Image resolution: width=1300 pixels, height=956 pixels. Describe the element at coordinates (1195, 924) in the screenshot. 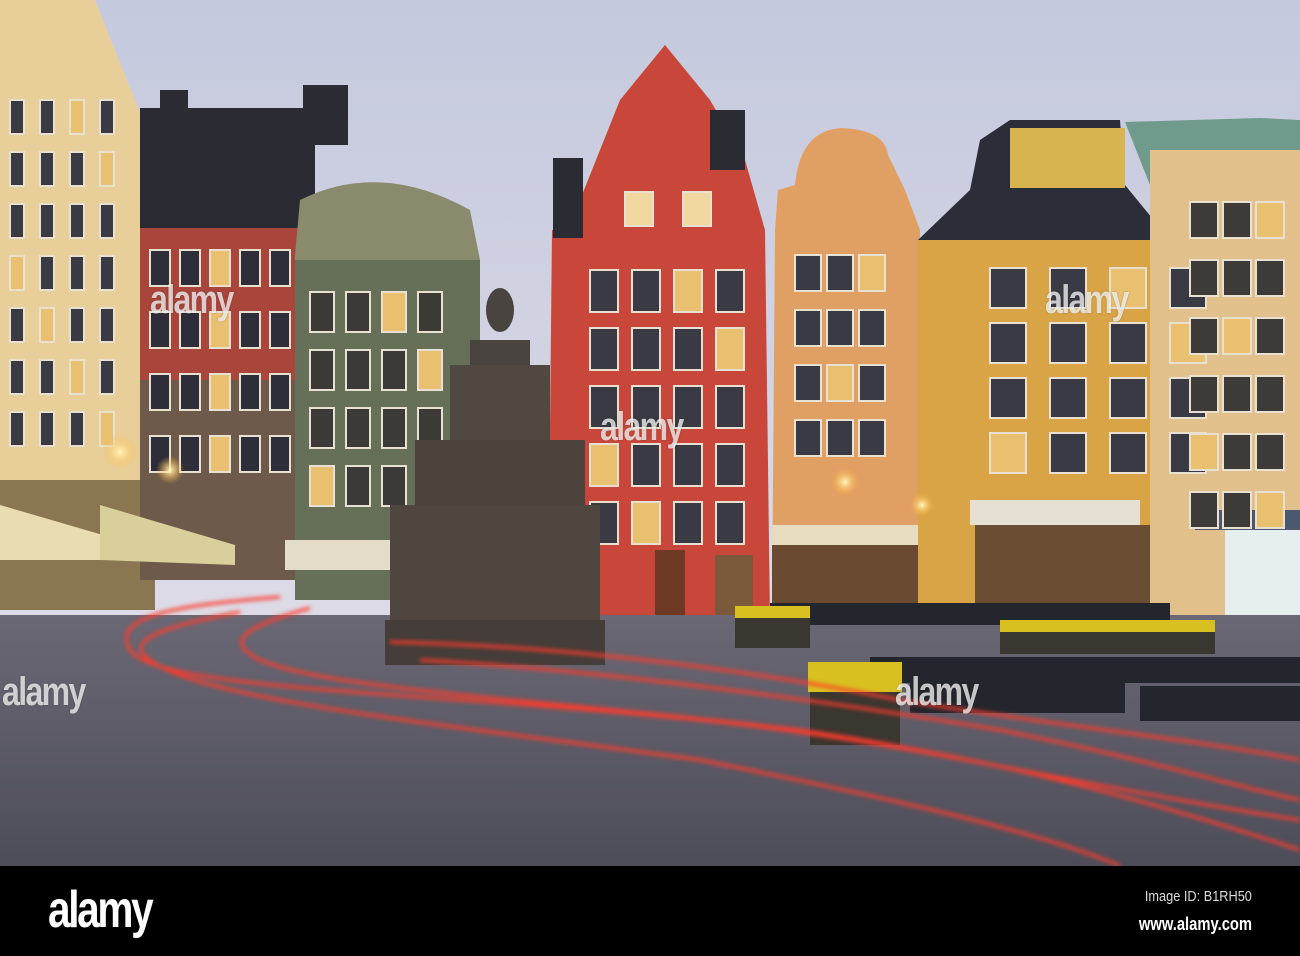

I see `site-url: www.alamy.com` at that location.